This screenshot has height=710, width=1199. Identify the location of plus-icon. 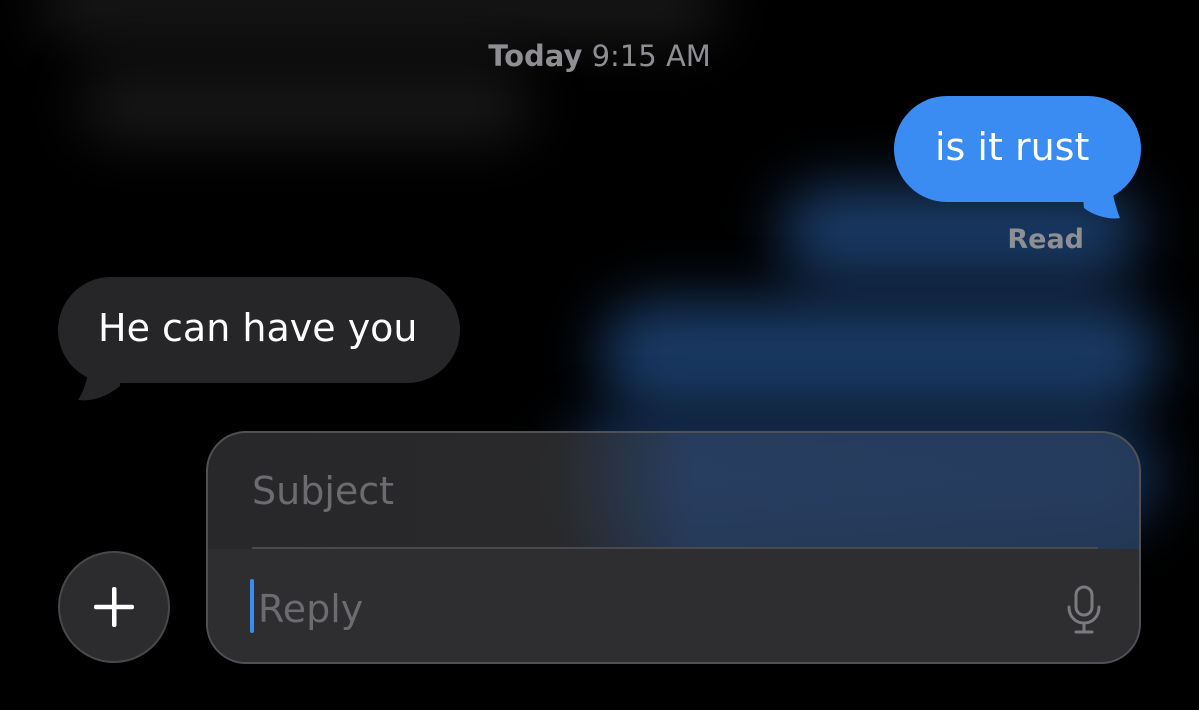
(114, 607).